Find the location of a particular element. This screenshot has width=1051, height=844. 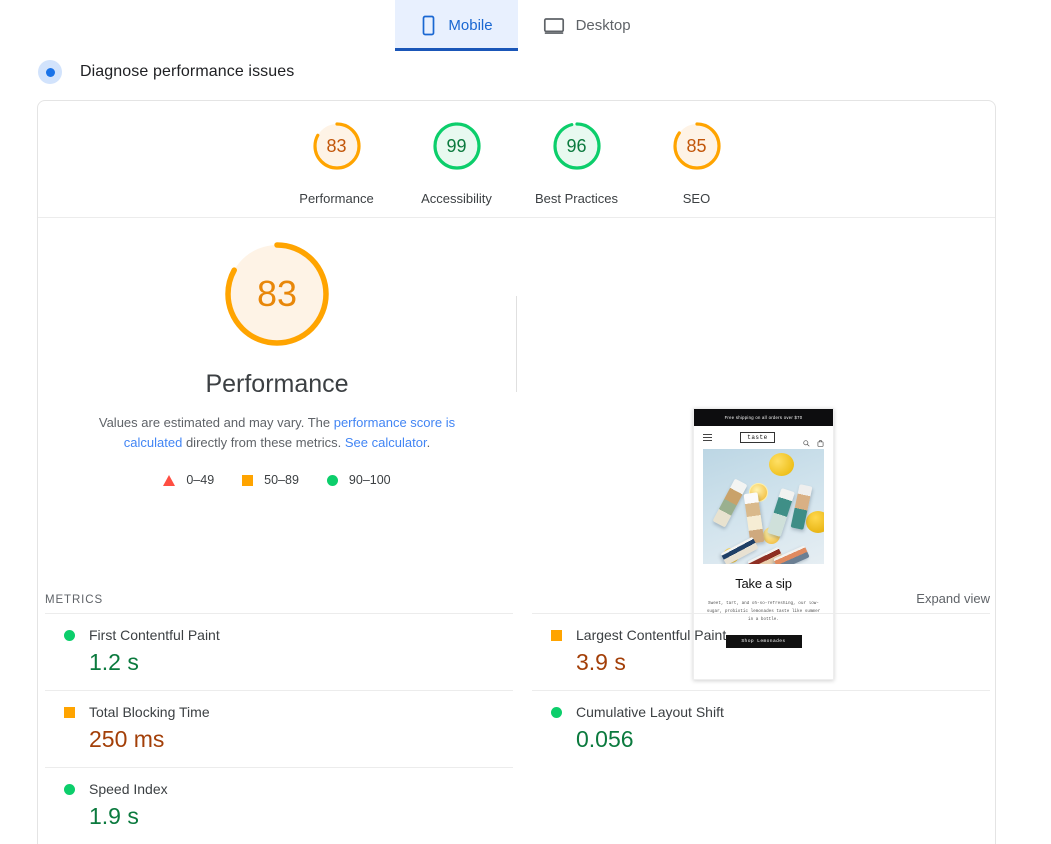

gauge-seo: 85 is located at coordinates (697, 146).